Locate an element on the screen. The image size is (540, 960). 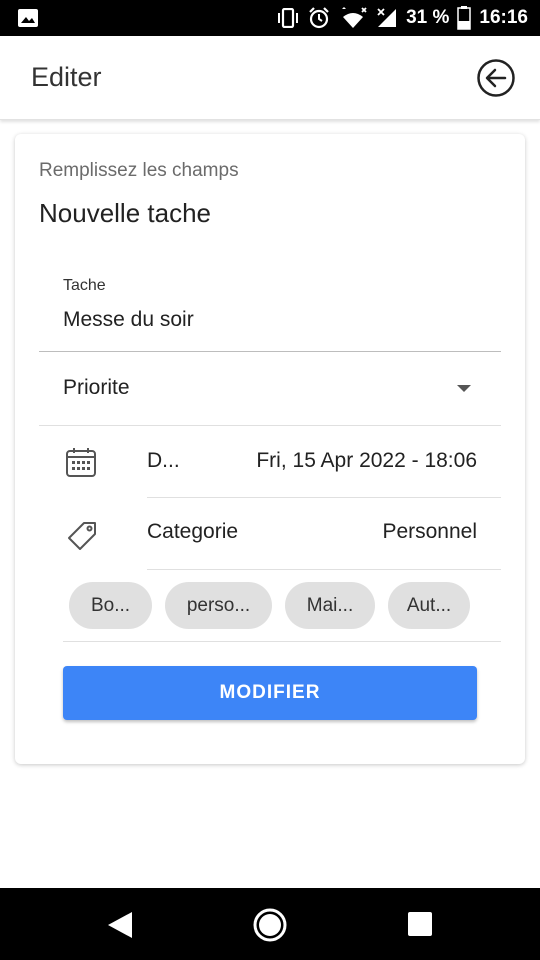
tag-icon is located at coordinates (82, 536).